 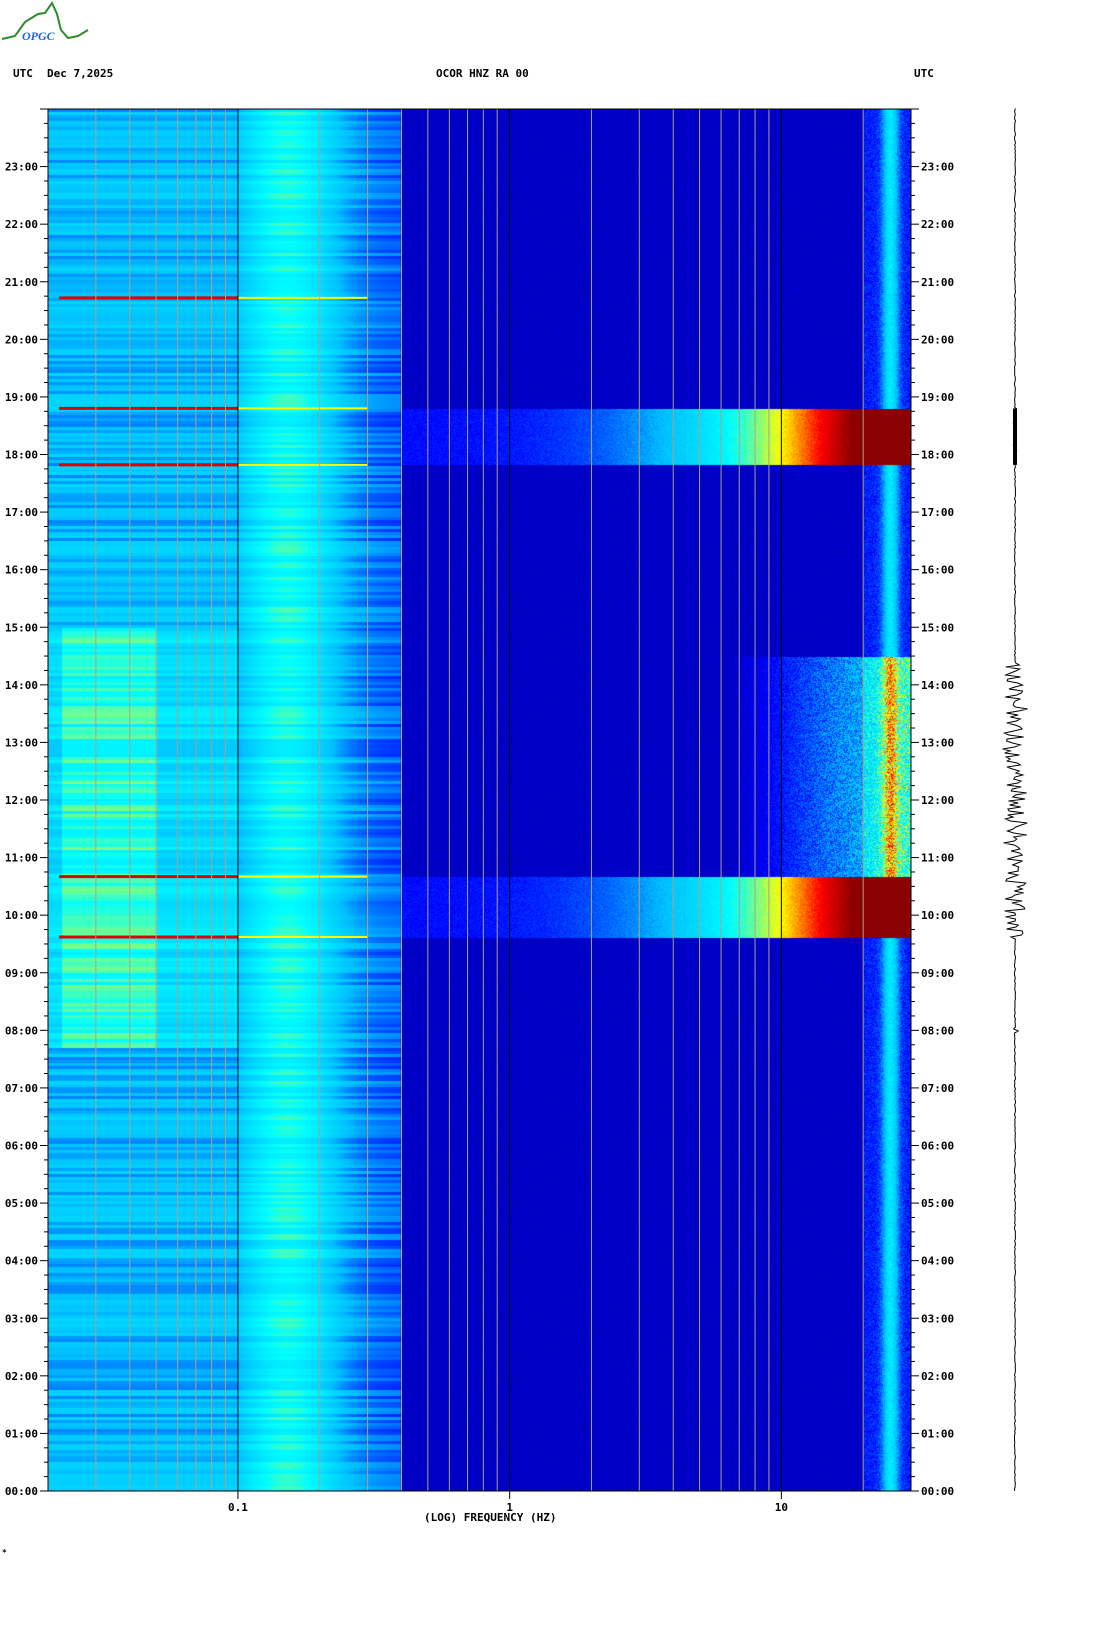 What do you see at coordinates (937, 685) in the screenshot?
I see `y-tick-label-right: 14:00` at bounding box center [937, 685].